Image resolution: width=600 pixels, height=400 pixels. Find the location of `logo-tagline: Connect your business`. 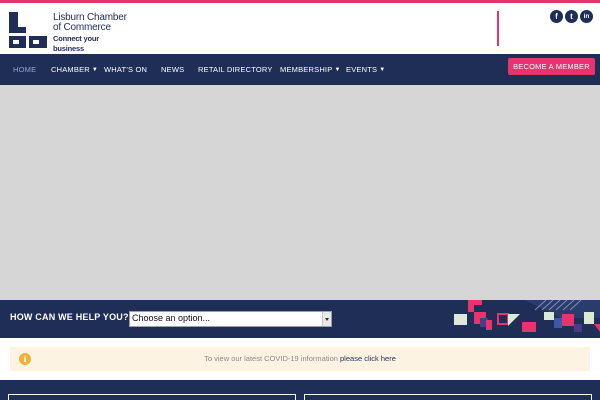

logo-tagline: Connect your business is located at coordinates (76, 43).